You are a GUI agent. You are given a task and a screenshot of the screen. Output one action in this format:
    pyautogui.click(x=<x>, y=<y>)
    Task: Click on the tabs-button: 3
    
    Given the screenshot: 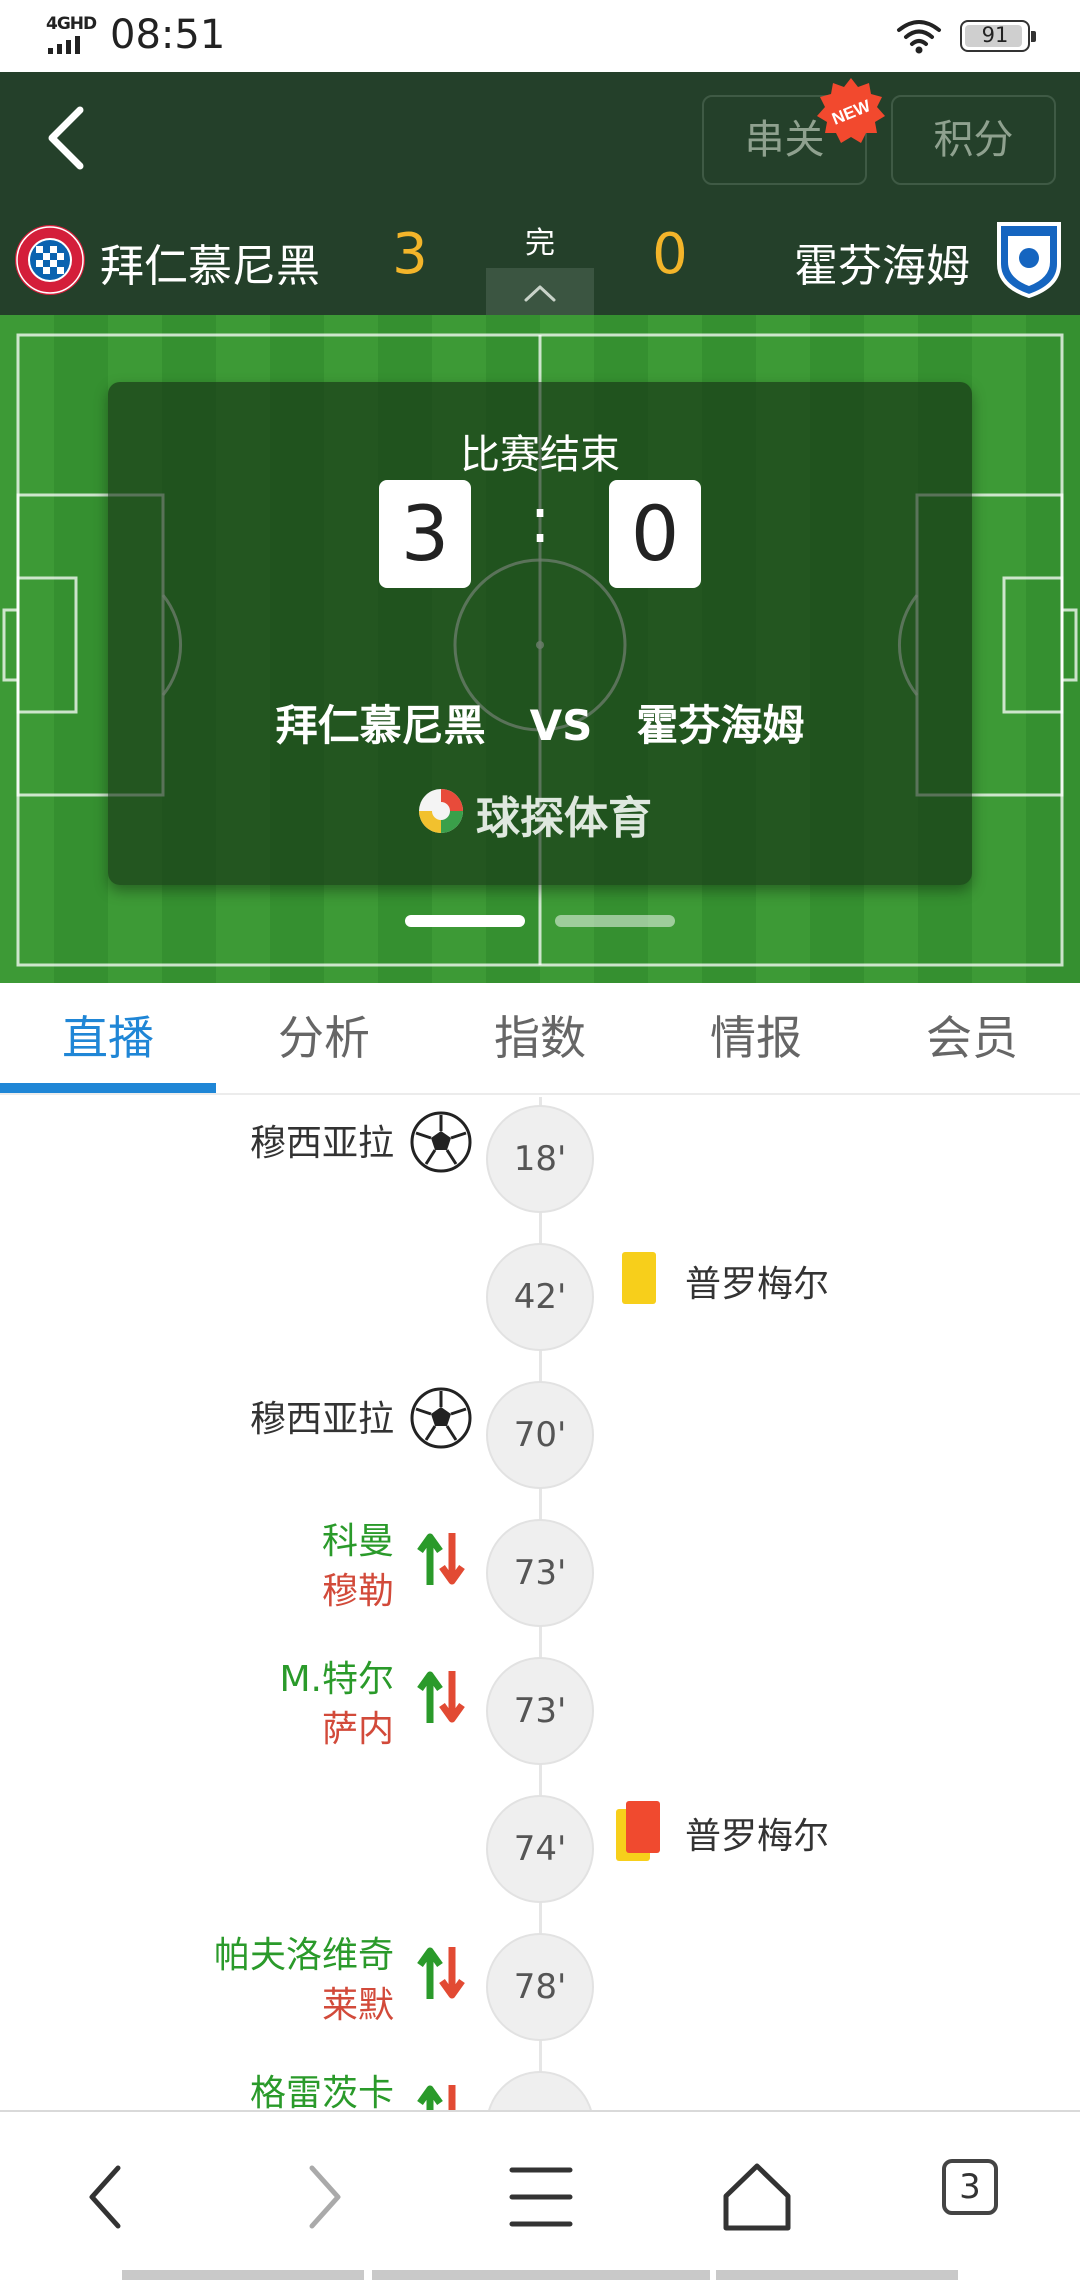 What is the action you would take?
    pyautogui.click(x=987, y=2204)
    